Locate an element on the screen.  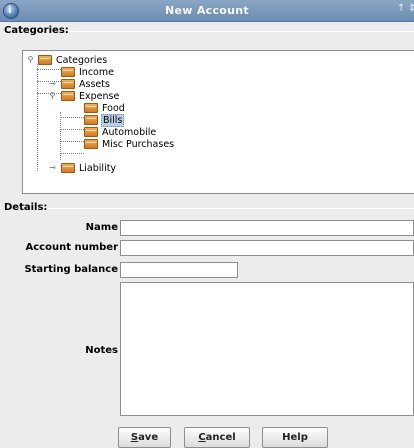
save-mnemonic: S is located at coordinates (134, 437).